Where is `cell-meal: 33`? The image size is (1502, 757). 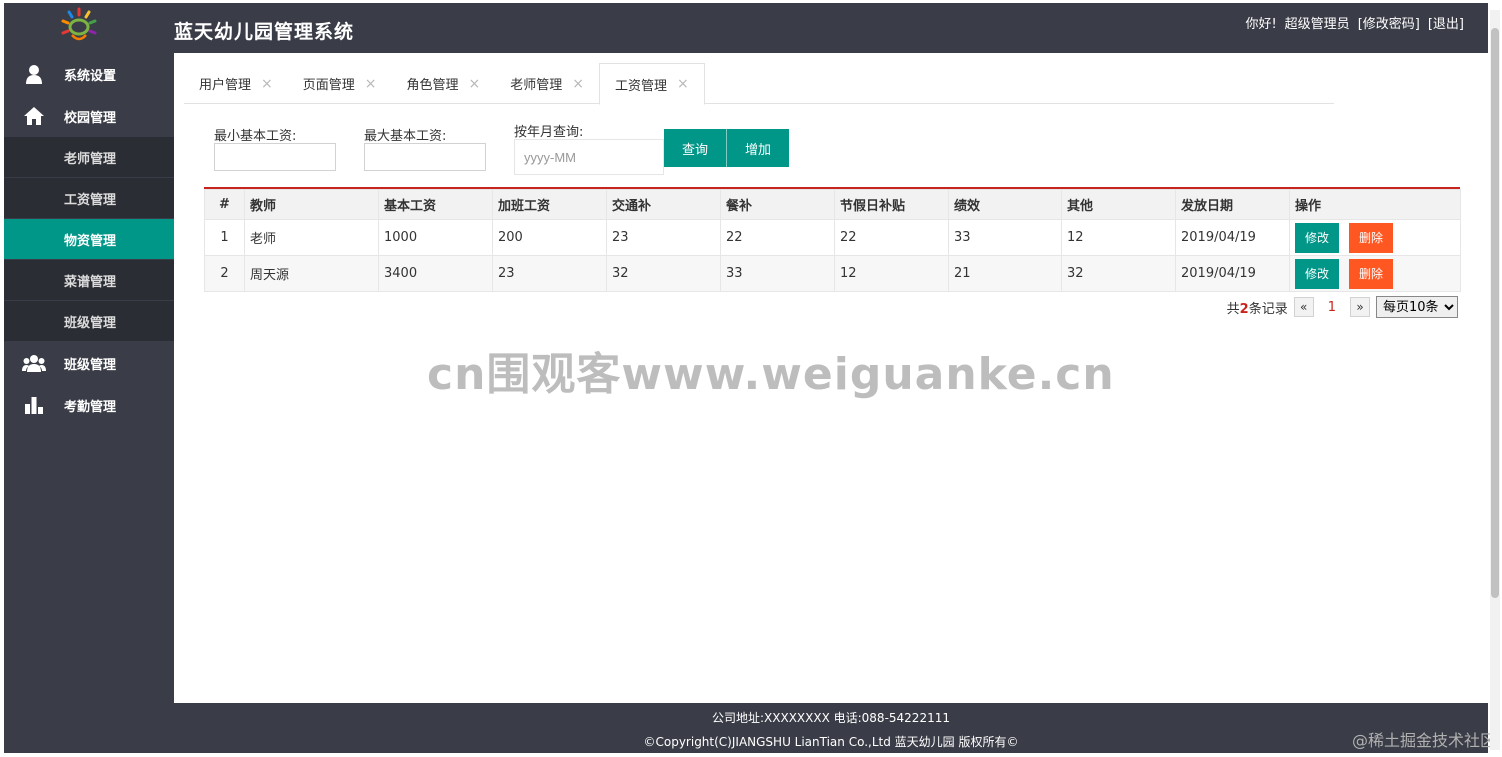
cell-meal: 33 is located at coordinates (777, 273).